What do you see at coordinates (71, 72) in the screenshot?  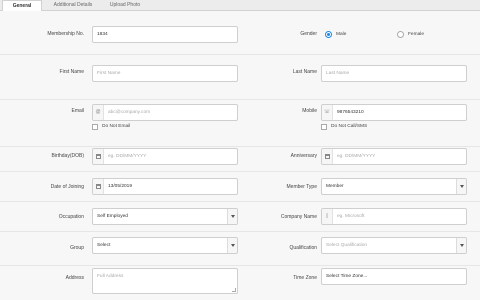 I see `first-name-label: First Name` at bounding box center [71, 72].